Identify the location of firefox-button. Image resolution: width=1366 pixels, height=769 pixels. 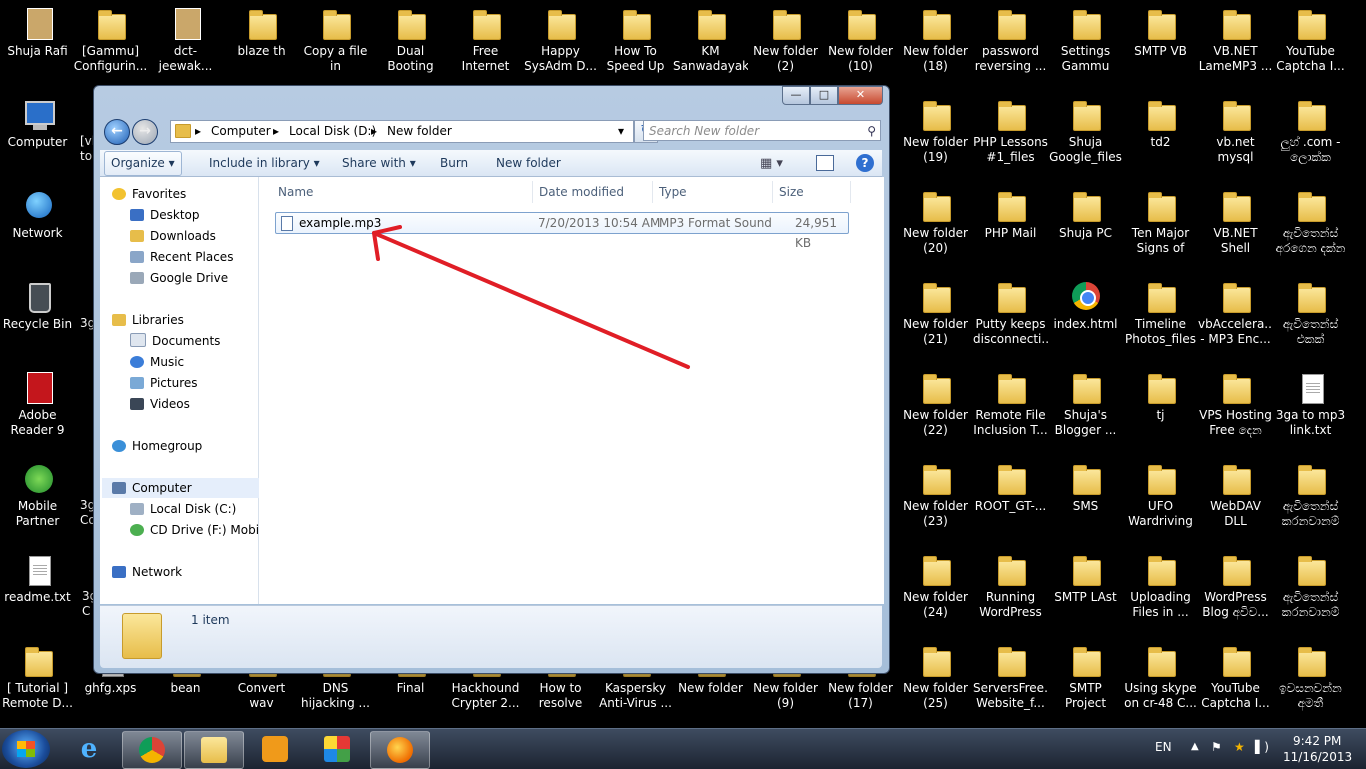
(400, 750).